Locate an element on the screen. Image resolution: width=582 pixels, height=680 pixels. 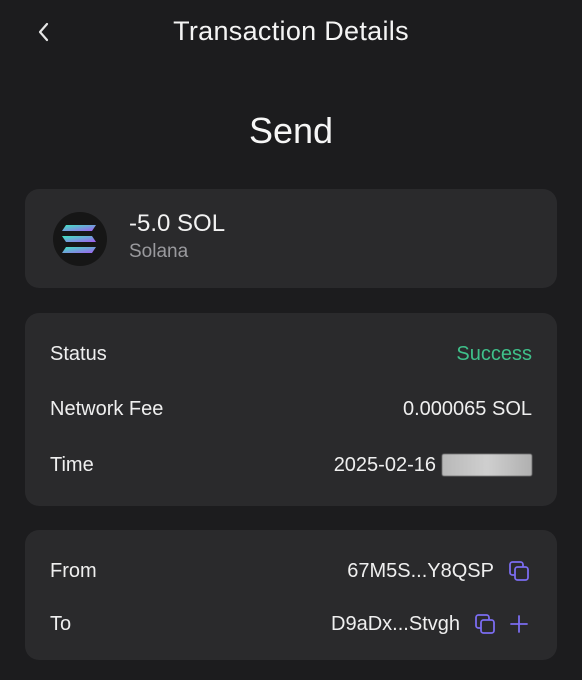
status-row: Status Success is located at coordinates (291, 354).